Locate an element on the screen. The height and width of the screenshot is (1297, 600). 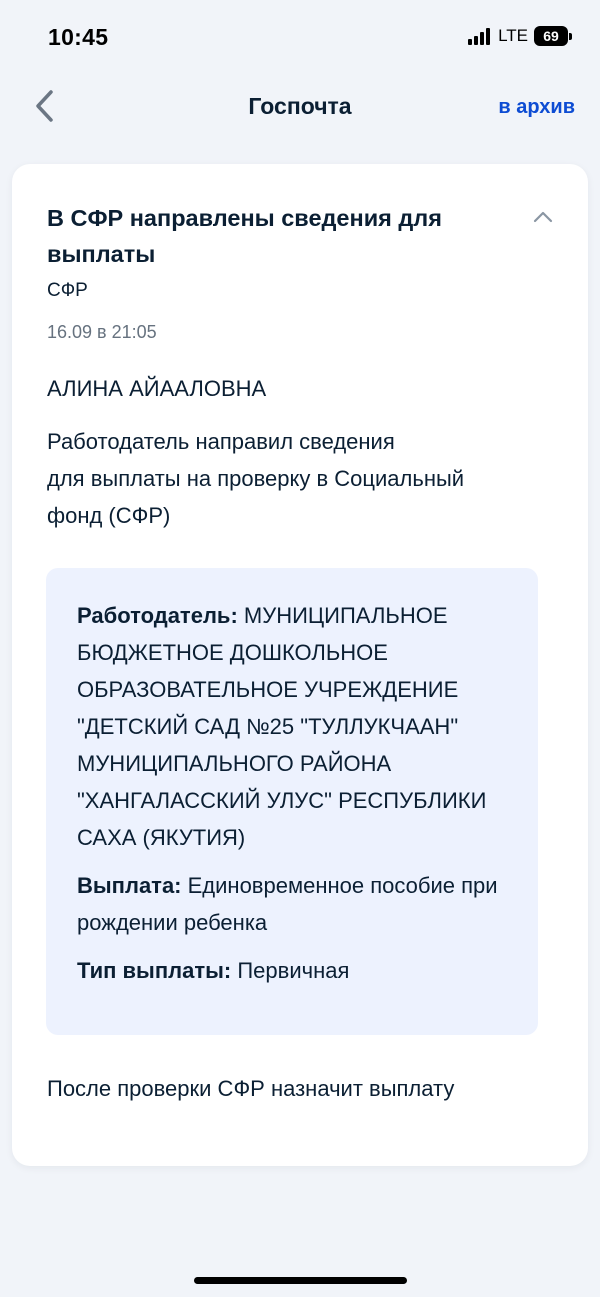
chevron-up-icon is located at coordinates (543, 217).